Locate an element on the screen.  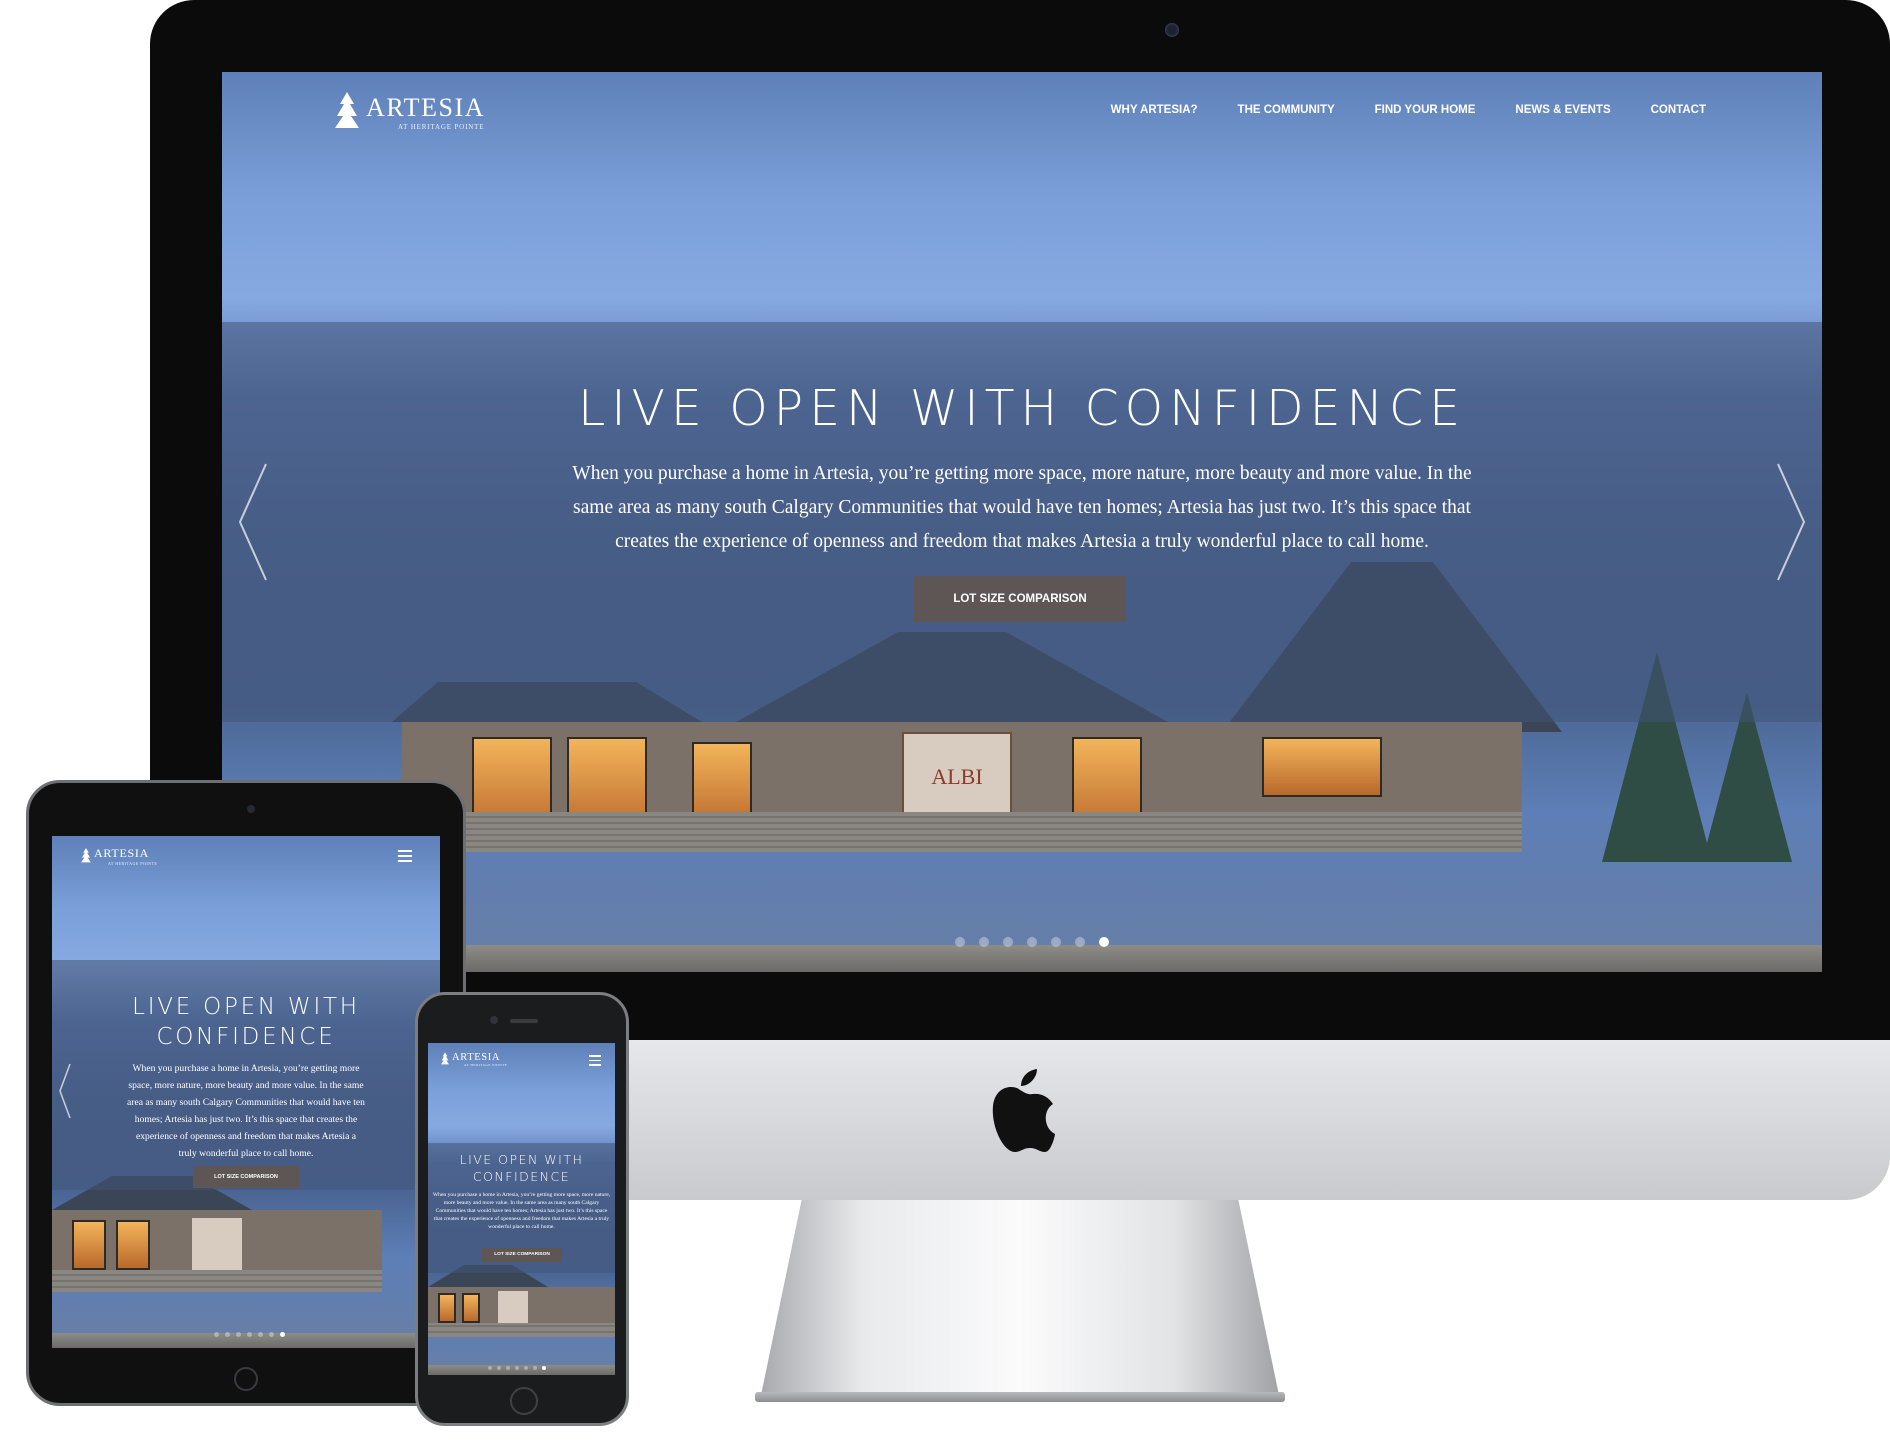
imac-stand is located at coordinates (1020, 1300).